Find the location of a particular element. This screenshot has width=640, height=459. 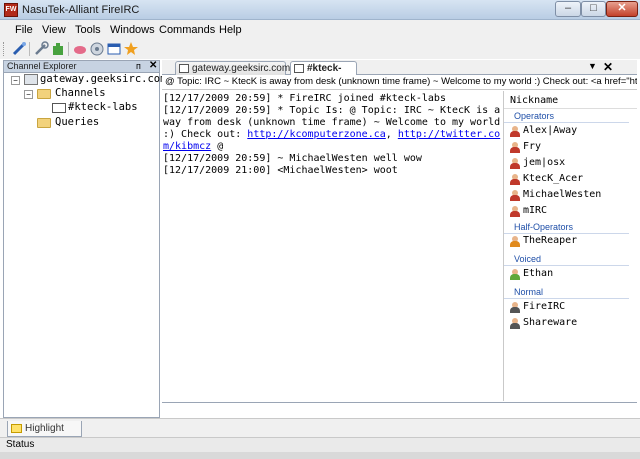

nick-list-header: Nickname is located at coordinates (570, 101).